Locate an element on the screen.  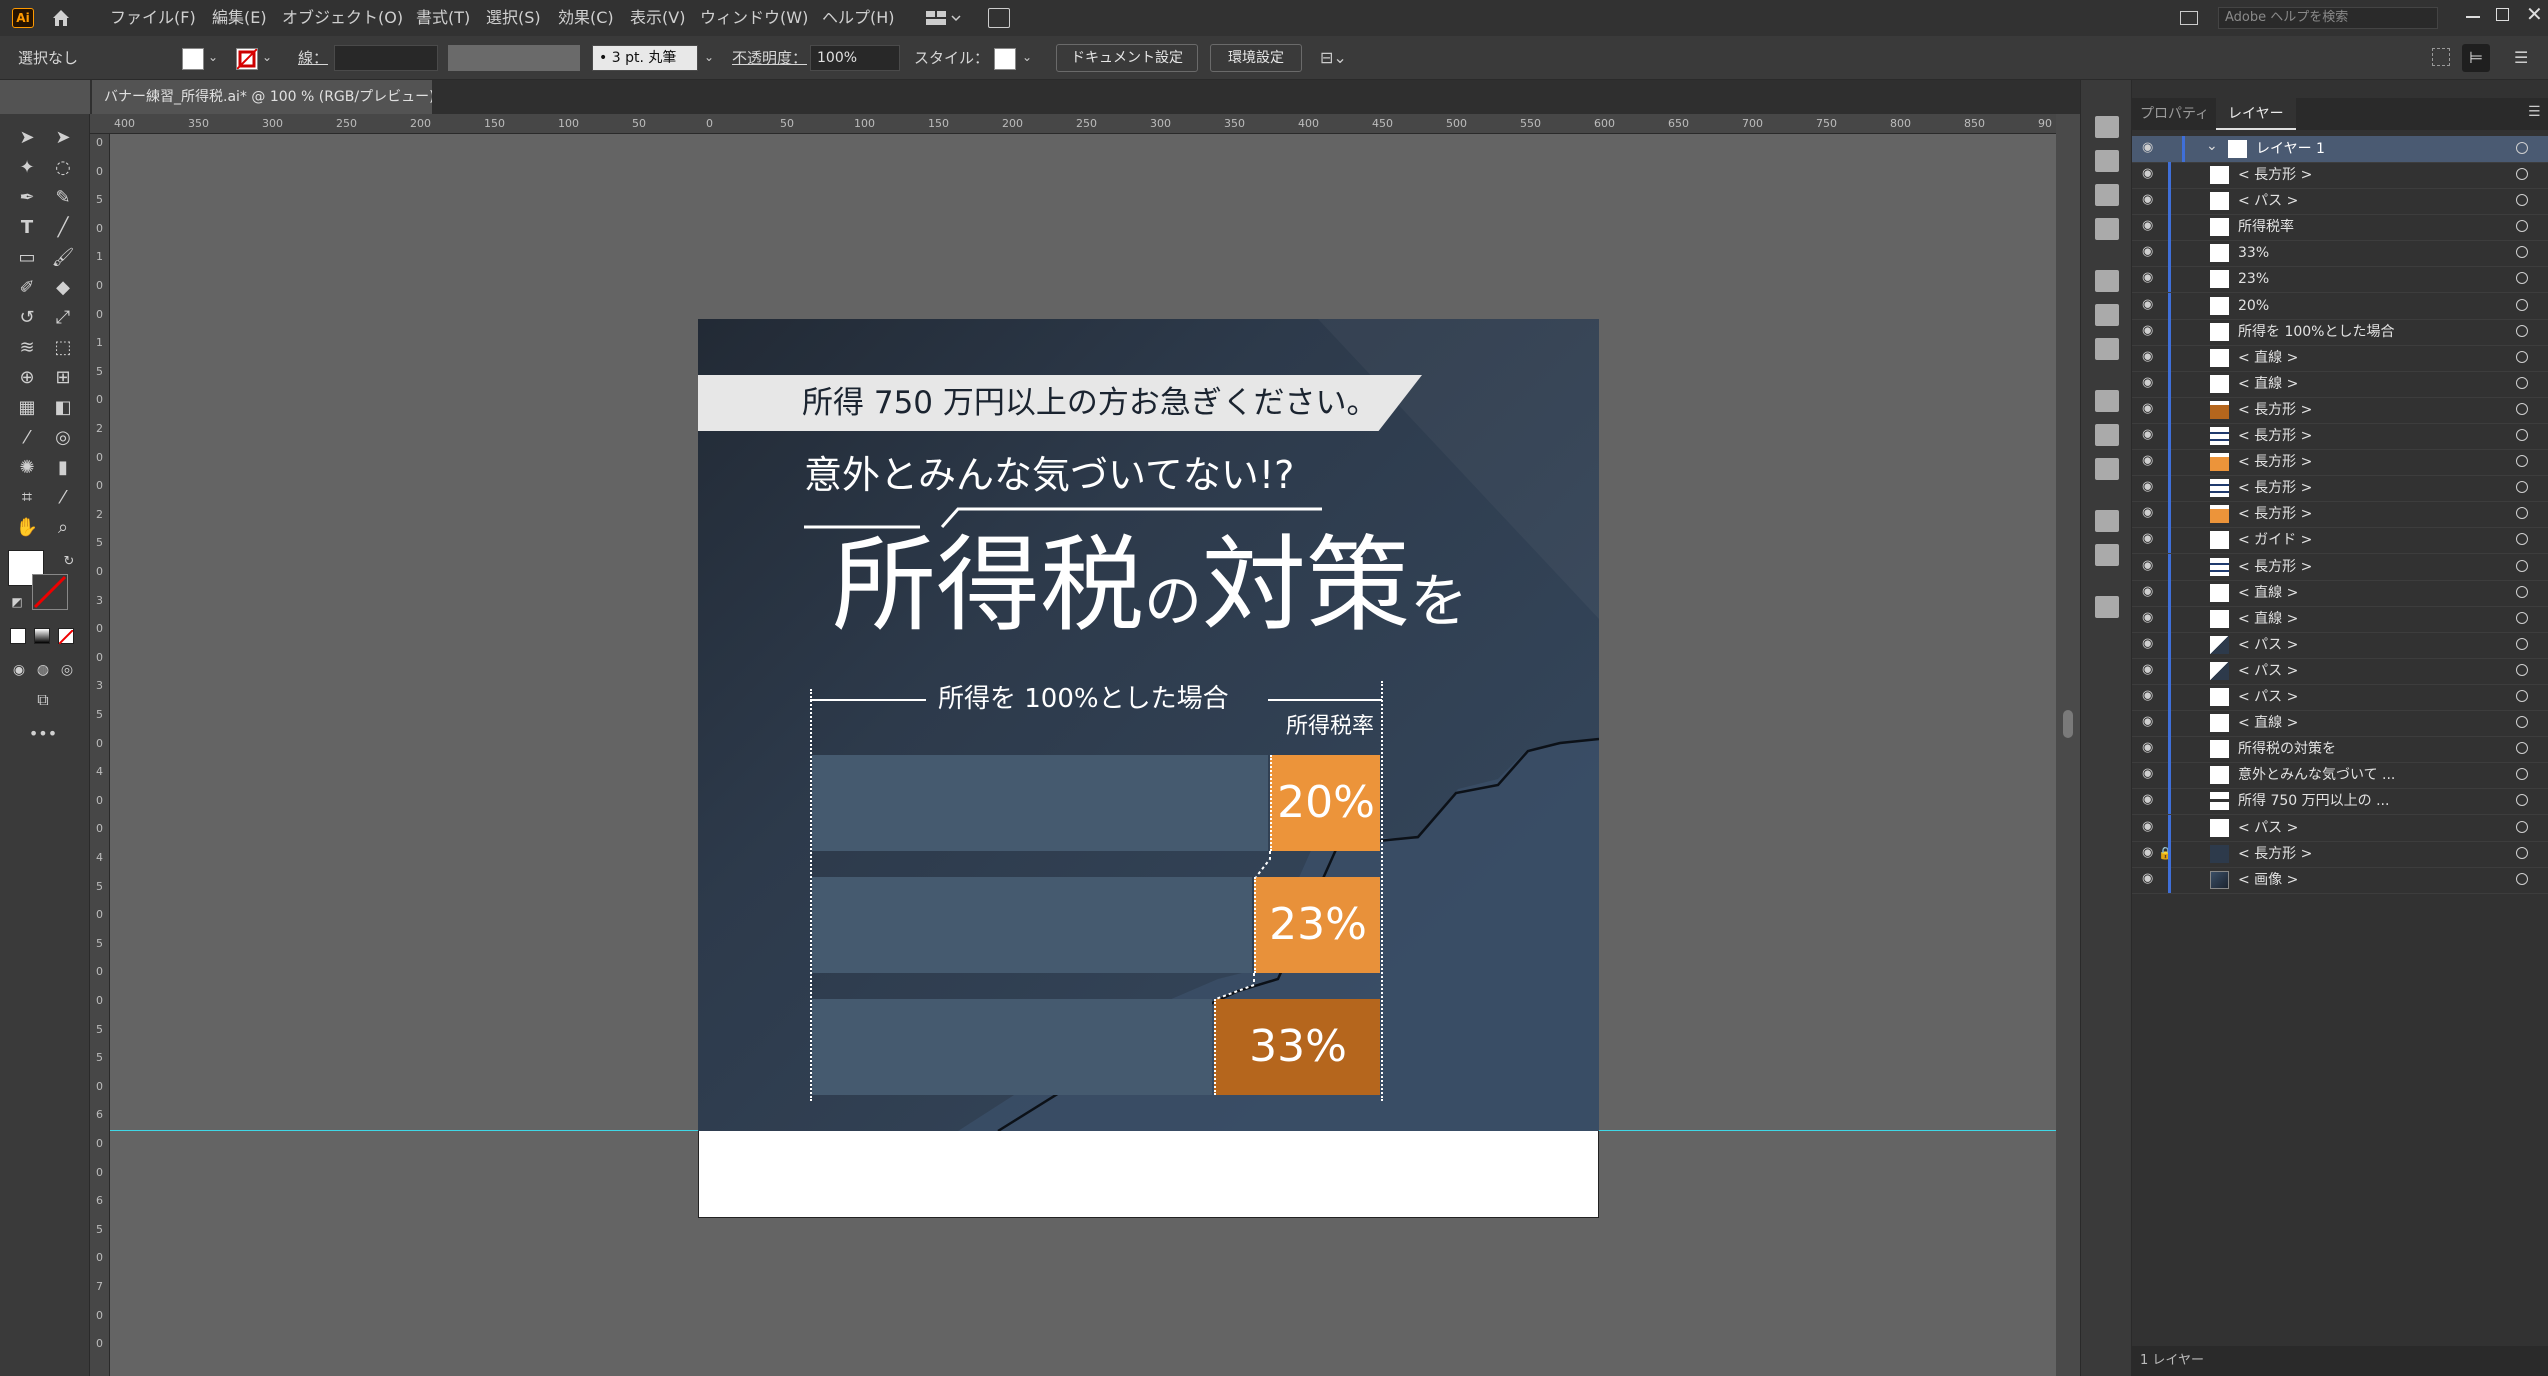
home-icon is located at coordinates (61, 18).